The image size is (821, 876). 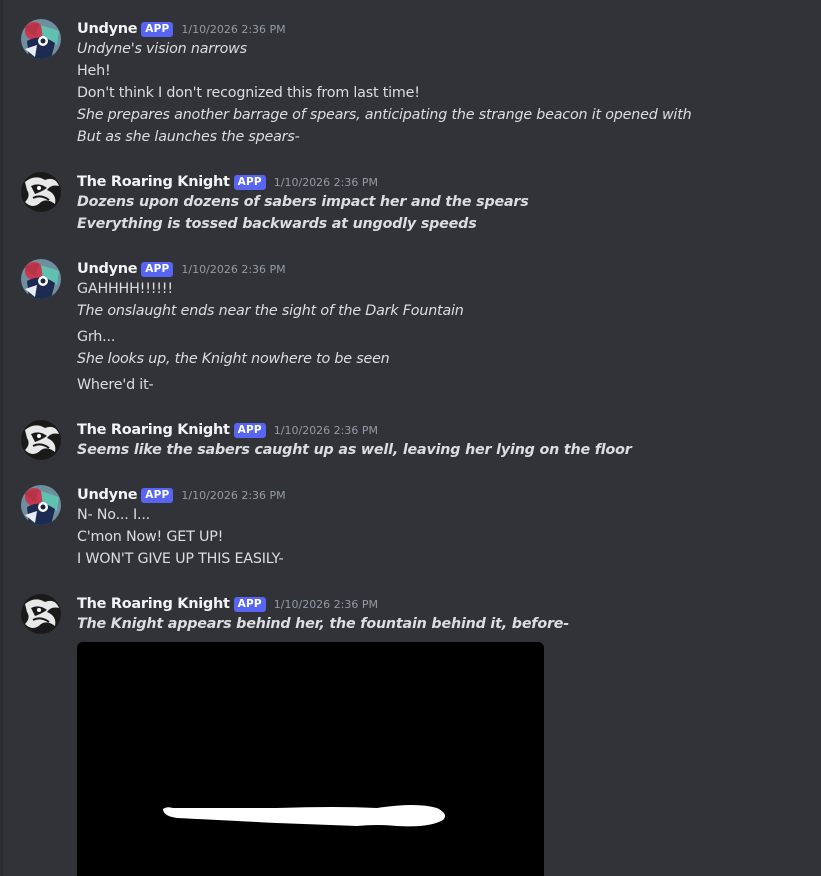 What do you see at coordinates (125, 289) in the screenshot?
I see `message-line: GAHHHH!!!!!!` at bounding box center [125, 289].